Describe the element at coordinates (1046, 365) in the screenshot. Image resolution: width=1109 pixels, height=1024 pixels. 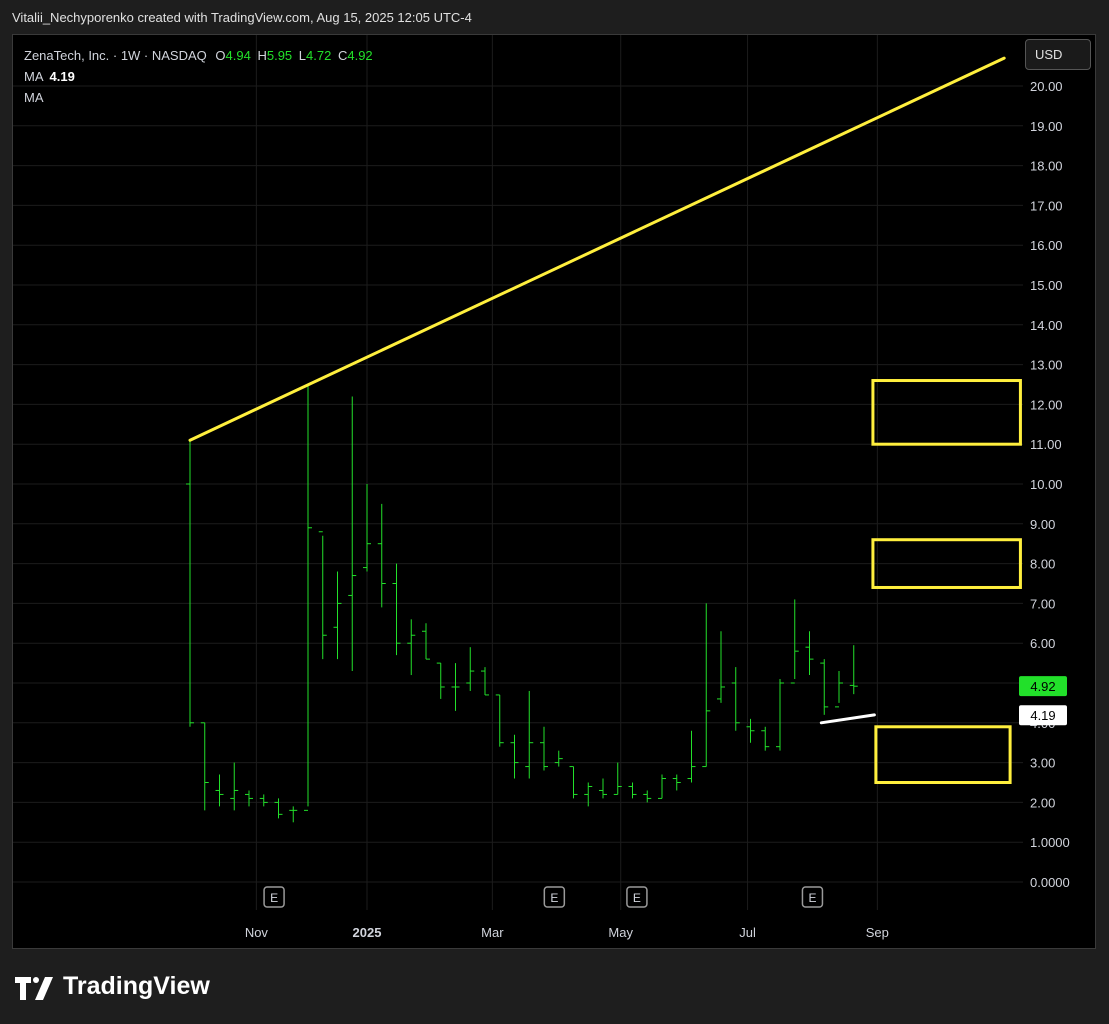
I see `y-tick-label: 13.00` at that location.